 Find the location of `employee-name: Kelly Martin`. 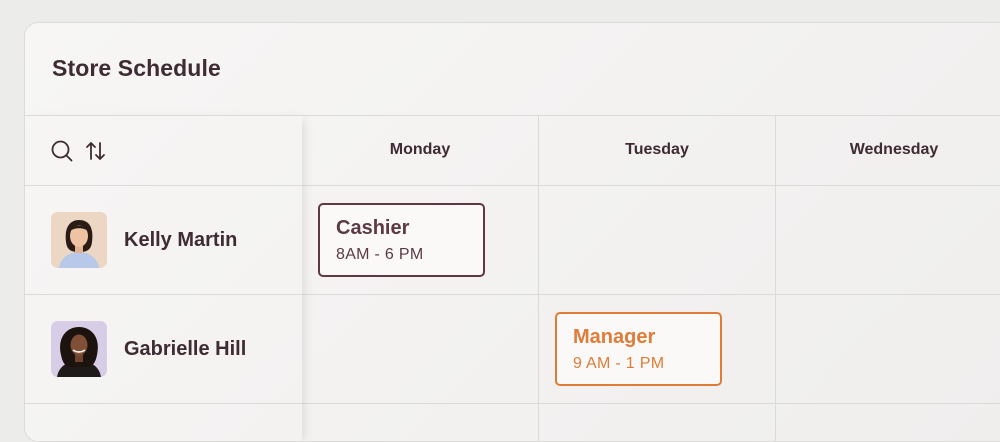

employee-name: Kelly Martin is located at coordinates (181, 239).